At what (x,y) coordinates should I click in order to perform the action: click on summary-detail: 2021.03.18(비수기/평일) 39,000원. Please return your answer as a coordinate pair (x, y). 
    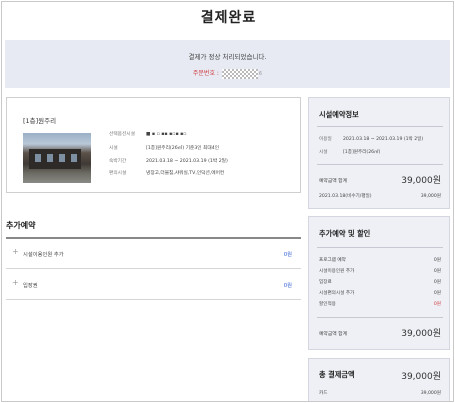
    Looking at the image, I should click on (380, 196).